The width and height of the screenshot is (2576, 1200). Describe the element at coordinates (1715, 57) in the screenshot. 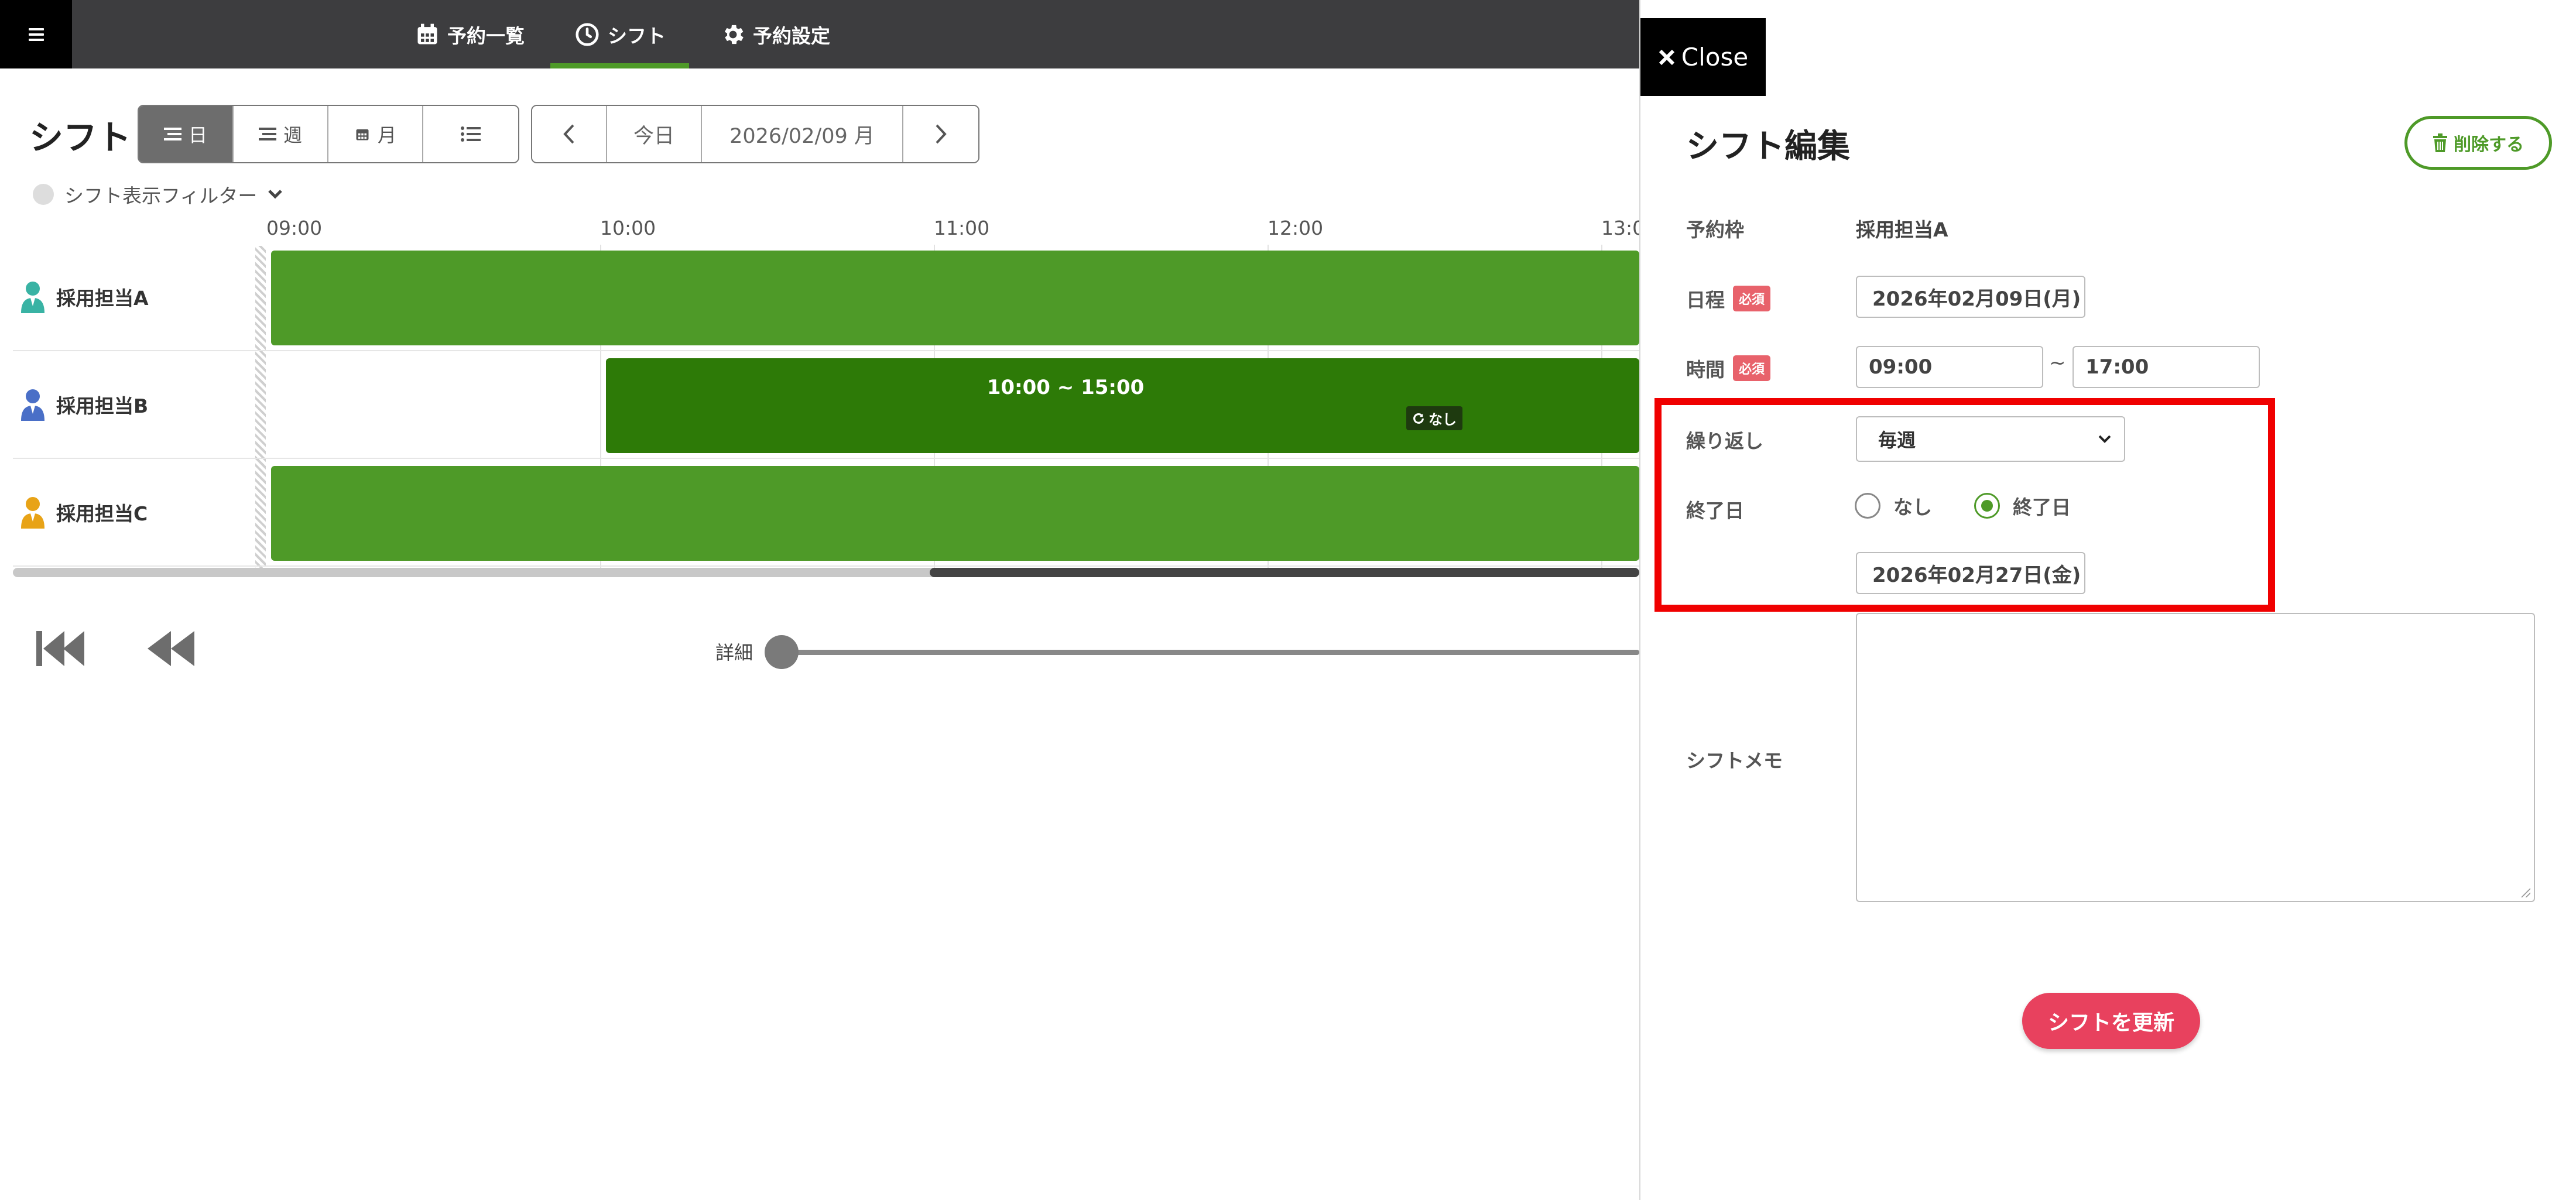

I see `close-label: Close` at that location.